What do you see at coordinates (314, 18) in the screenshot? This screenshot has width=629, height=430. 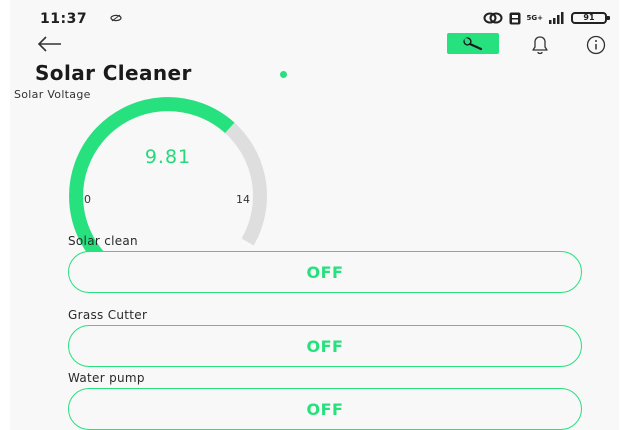 I see `status-bar: 11:37 5G+ 91` at bounding box center [314, 18].